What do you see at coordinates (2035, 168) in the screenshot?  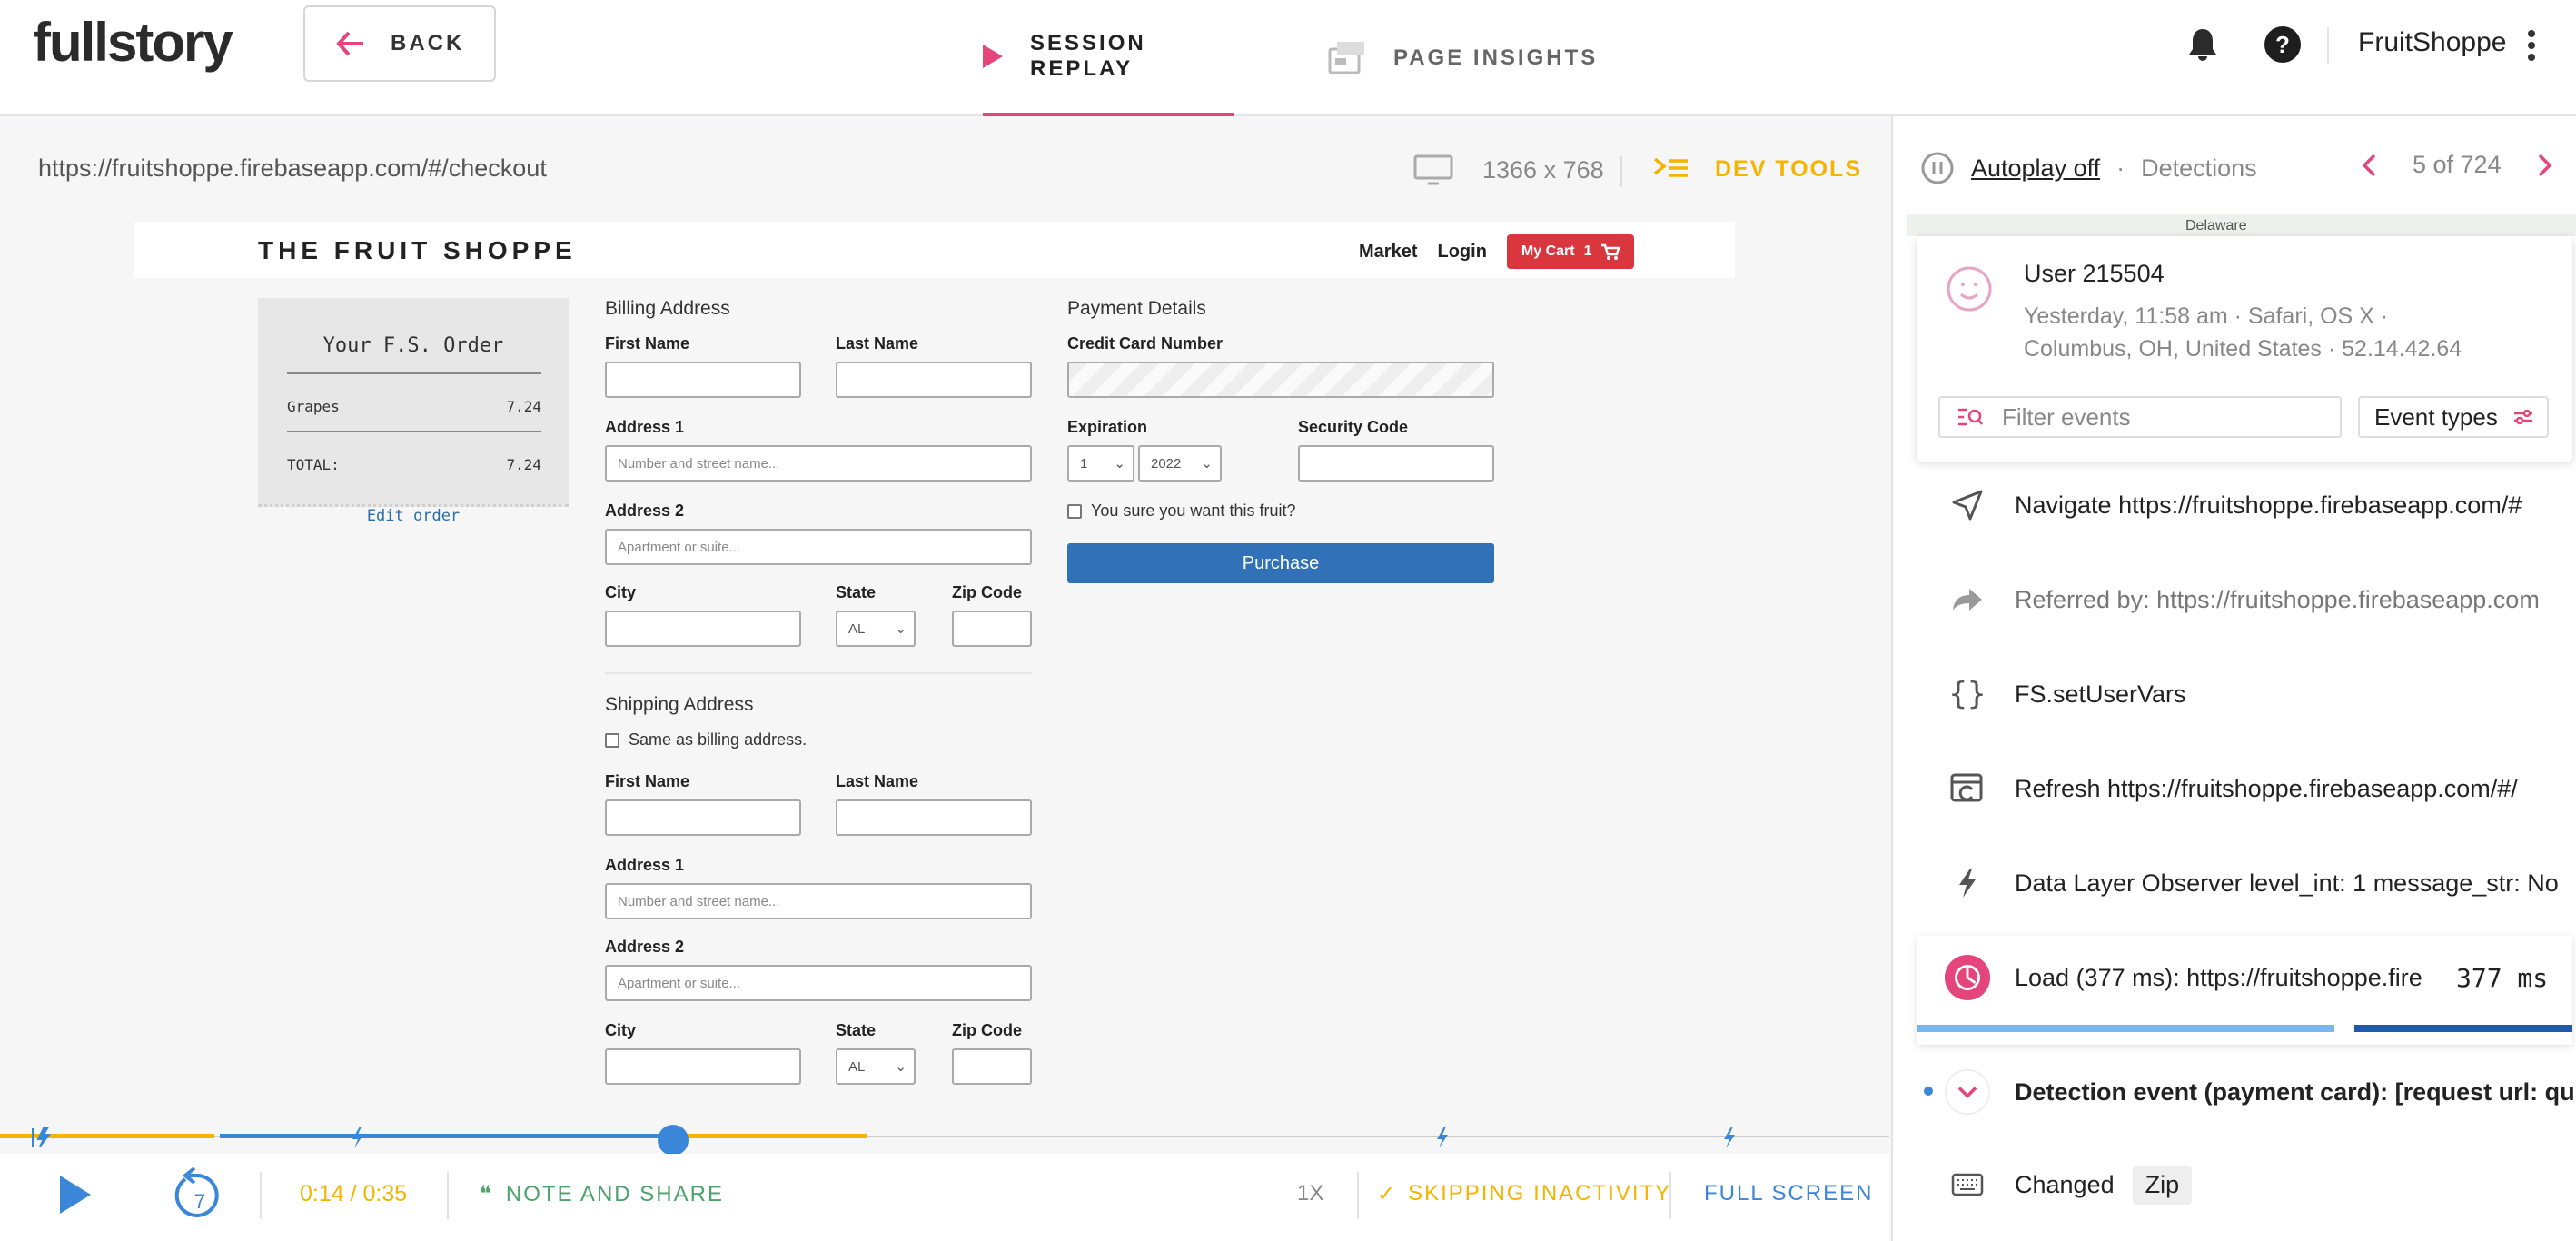 I see `autoplay-toggle: Autoplay off` at bounding box center [2035, 168].